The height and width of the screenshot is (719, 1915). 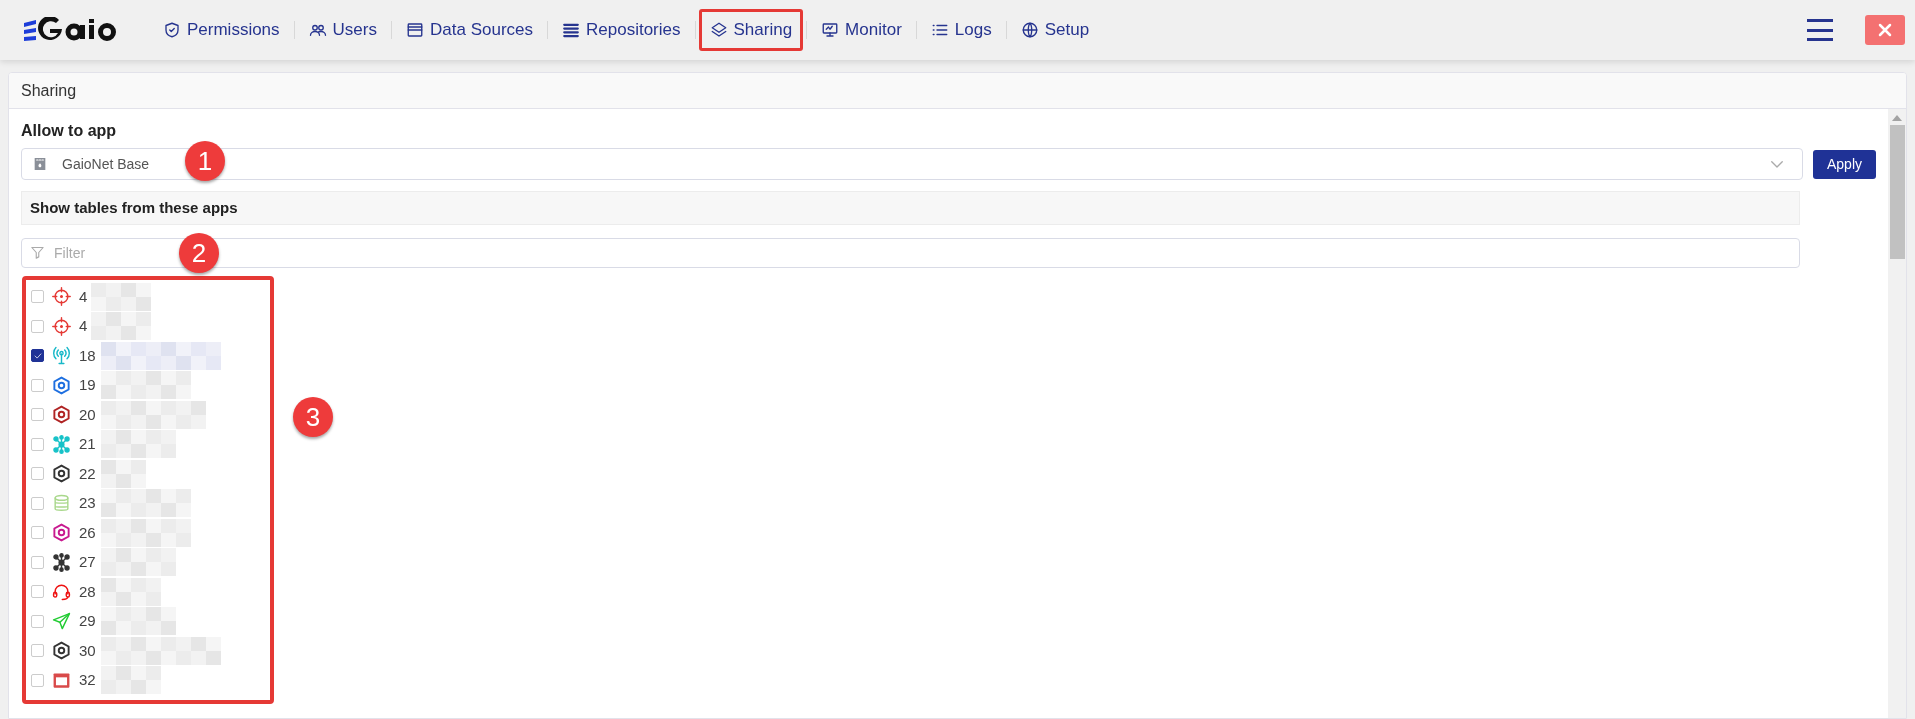 What do you see at coordinates (718, 30) in the screenshot?
I see `layers-icon` at bounding box center [718, 30].